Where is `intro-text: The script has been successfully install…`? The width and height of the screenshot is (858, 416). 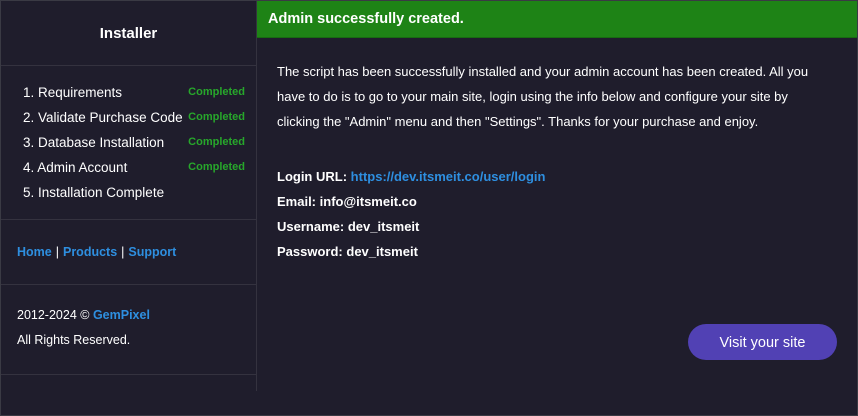 intro-text: The script has been successfully install… is located at coordinates (543, 96).